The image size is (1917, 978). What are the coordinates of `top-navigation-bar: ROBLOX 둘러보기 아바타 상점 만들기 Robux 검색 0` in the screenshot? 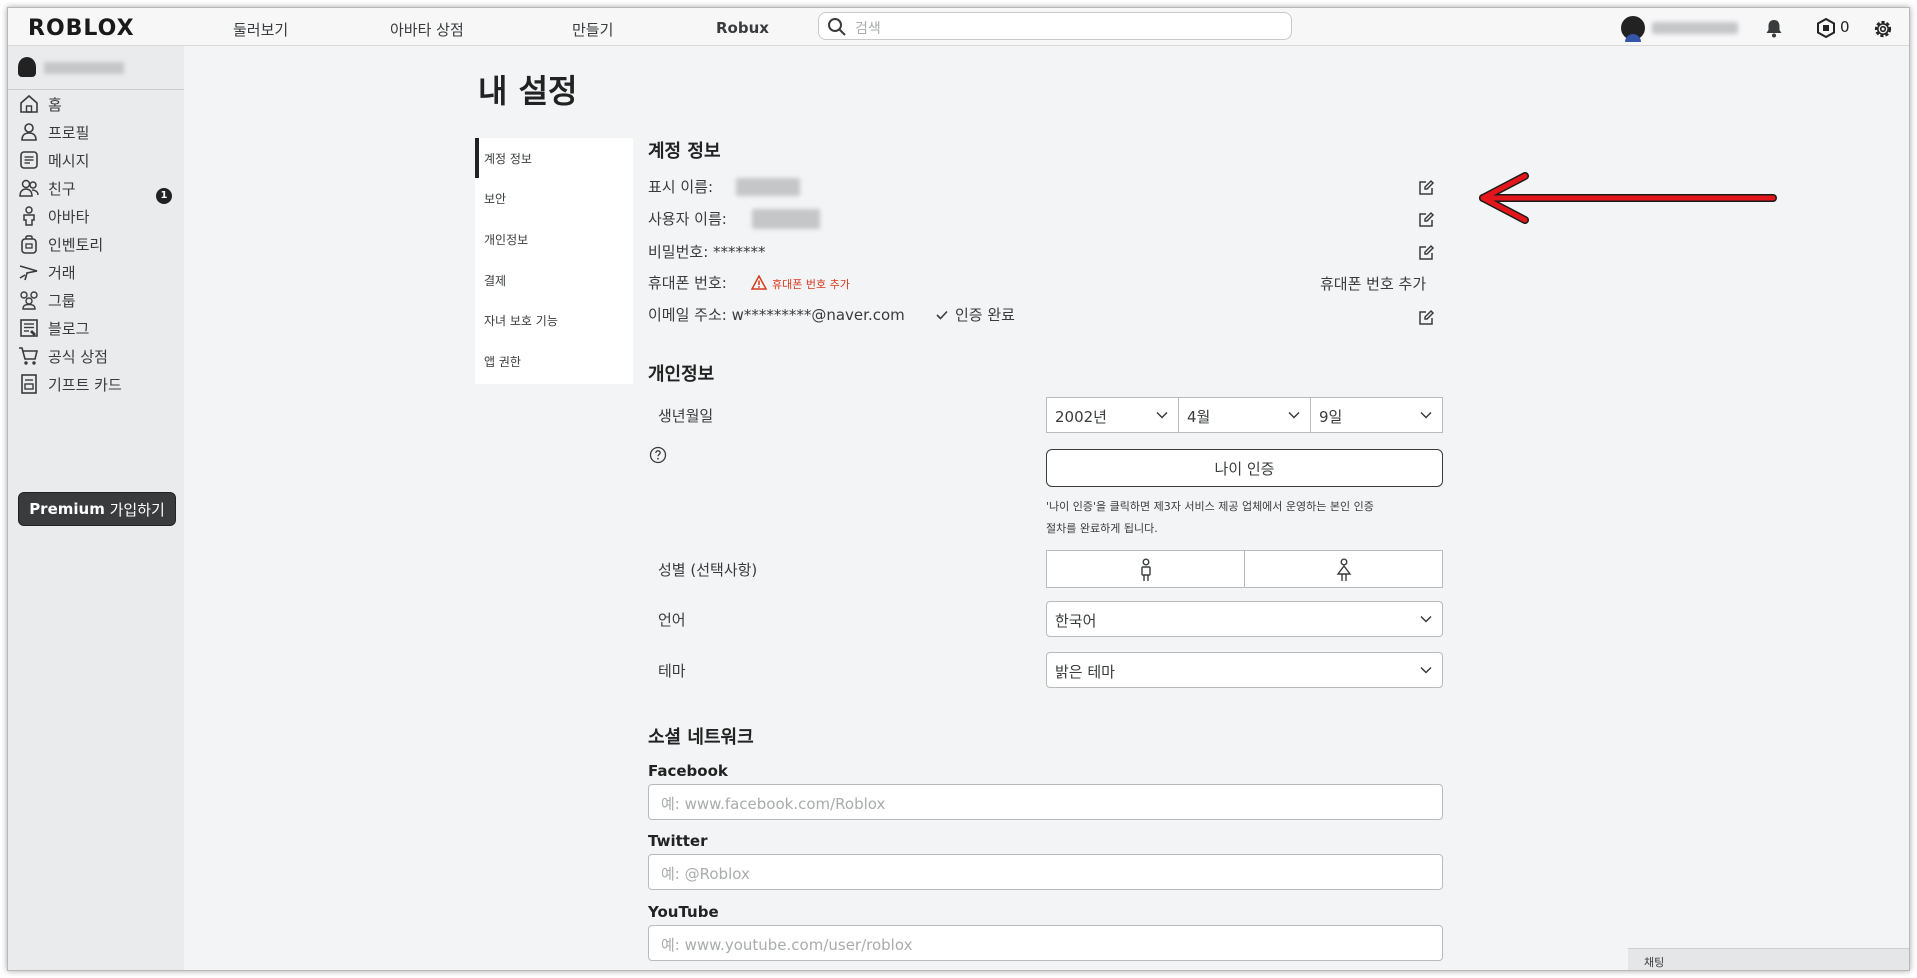 It's located at (958, 27).